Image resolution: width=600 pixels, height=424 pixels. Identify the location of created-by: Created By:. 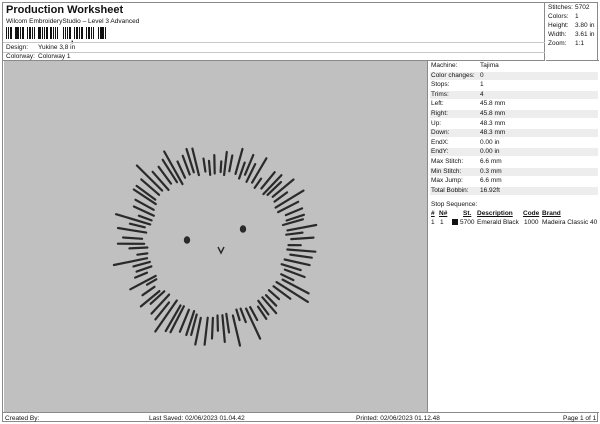
(22, 418).